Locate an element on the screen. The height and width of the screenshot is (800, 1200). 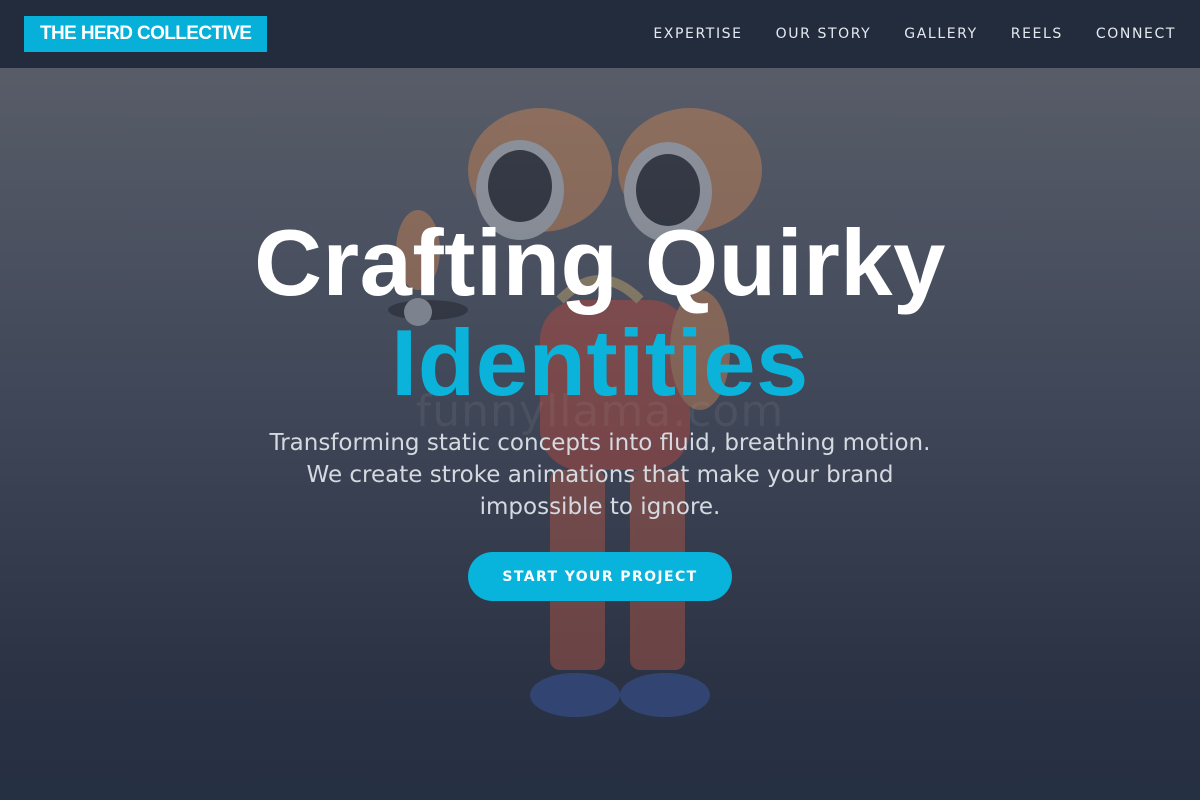
hero-title-line2: Identities is located at coordinates (600, 362).